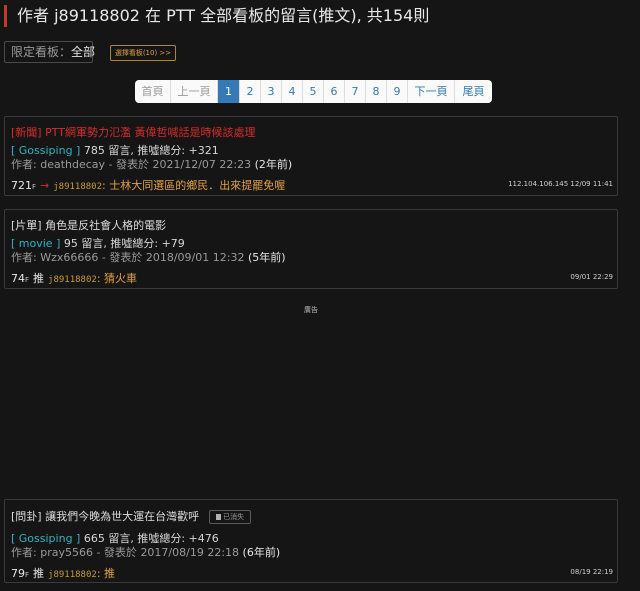  What do you see at coordinates (72, 164) in the screenshot?
I see `post-author: deathdecay` at bounding box center [72, 164].